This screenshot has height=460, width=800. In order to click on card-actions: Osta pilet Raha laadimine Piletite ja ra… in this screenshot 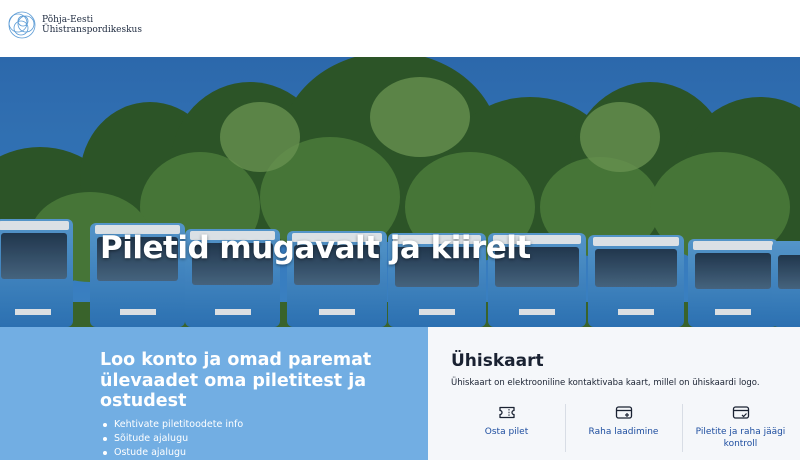, I will do `click(624, 432)`.